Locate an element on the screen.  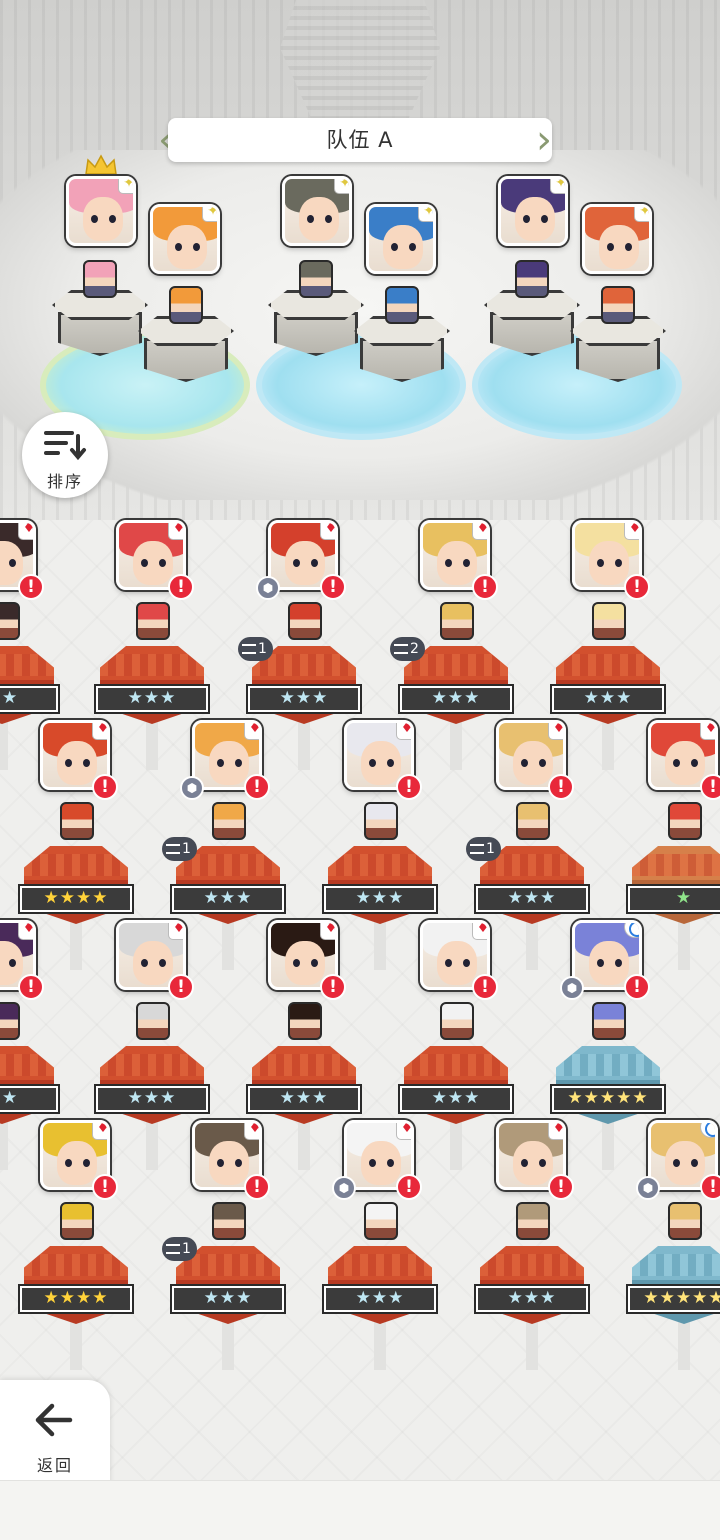
back-label: 返回 is located at coordinates (54, 1465).